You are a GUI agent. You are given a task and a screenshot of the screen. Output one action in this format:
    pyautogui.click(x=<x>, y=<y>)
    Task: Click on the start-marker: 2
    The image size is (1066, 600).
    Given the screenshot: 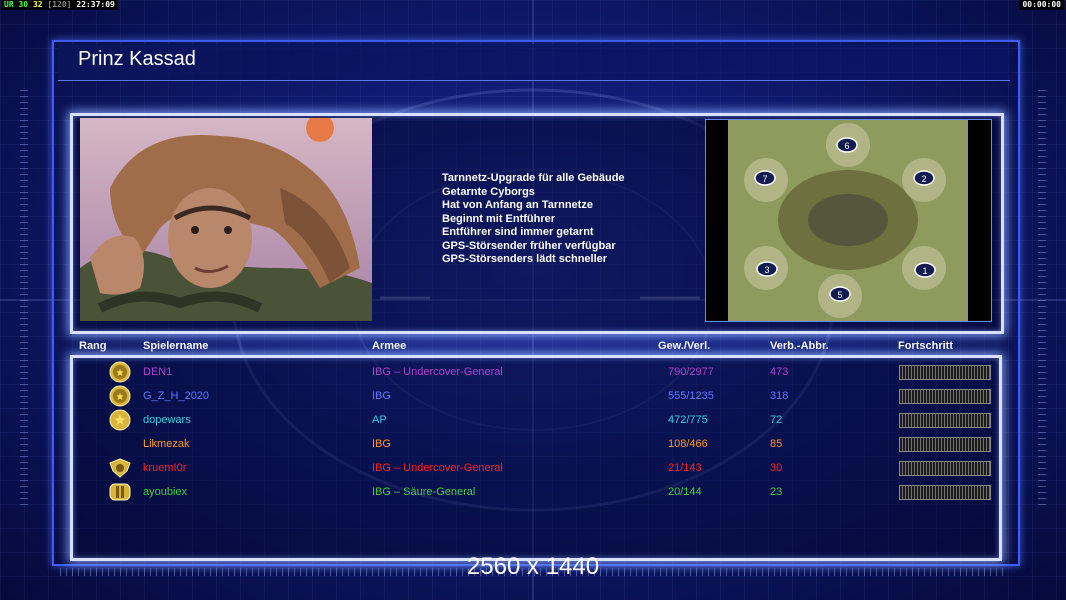 What is the action you would take?
    pyautogui.click(x=924, y=178)
    